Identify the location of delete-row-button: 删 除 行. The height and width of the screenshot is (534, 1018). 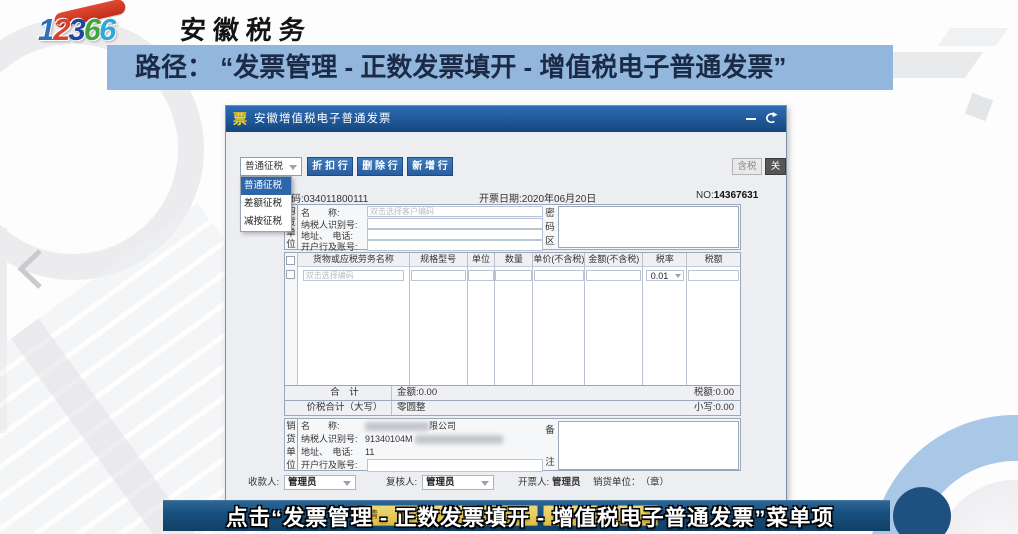
(380, 166).